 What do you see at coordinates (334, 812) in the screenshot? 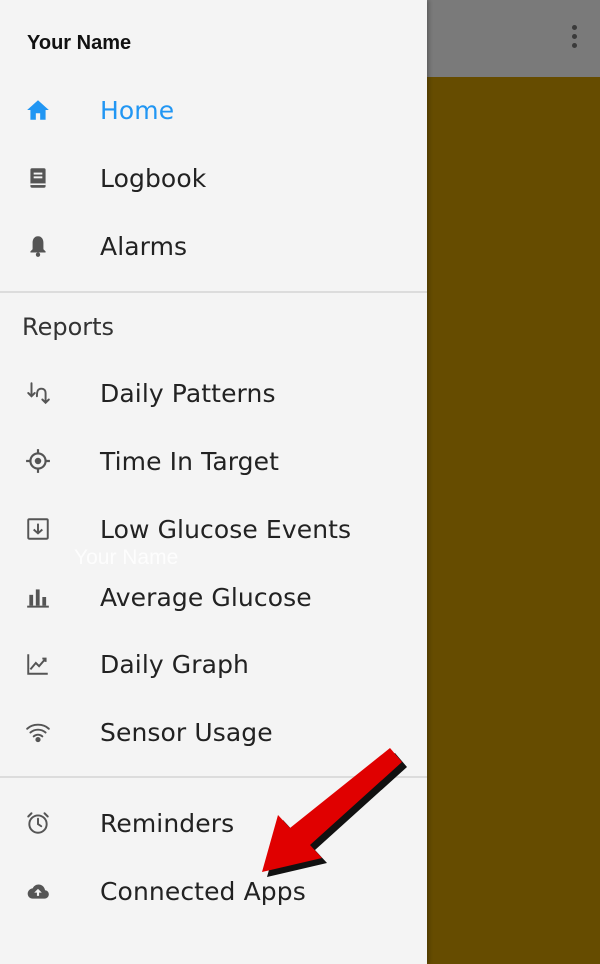
I see `annotation-arrow-icon` at bounding box center [334, 812].